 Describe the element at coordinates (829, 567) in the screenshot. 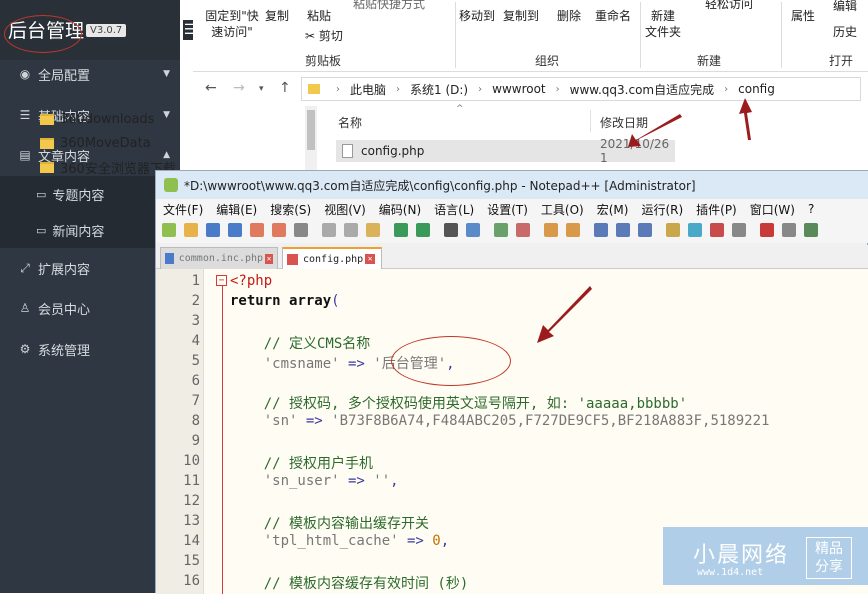

I see `badge-line: 分享` at that location.